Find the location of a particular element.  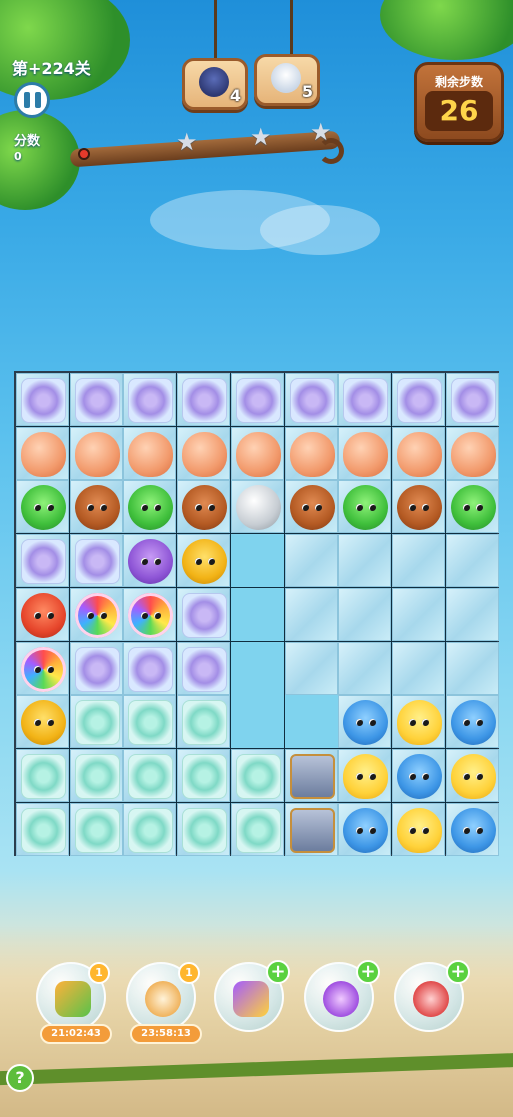

help-button: ? is located at coordinates (20, 1078).